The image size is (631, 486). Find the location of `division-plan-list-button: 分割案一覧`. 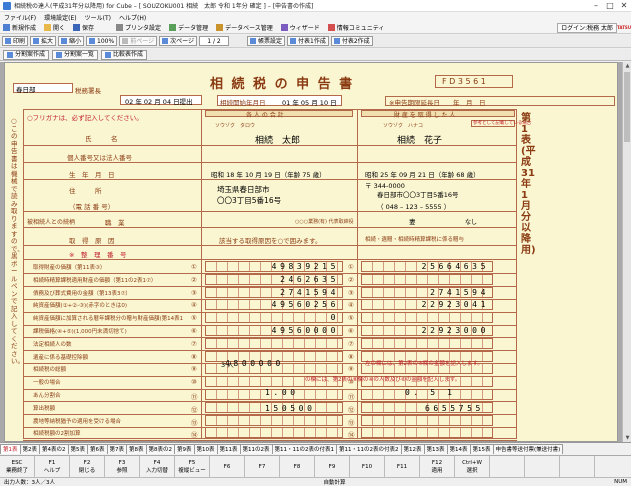

division-plan-list-button: 分割案一覧 is located at coordinates (75, 54).